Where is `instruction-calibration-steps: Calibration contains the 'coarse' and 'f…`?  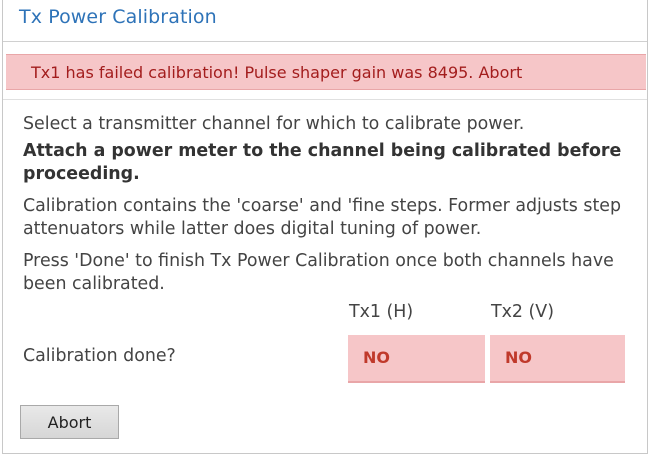 instruction-calibration-steps: Calibration contains the 'coarse' and 'f… is located at coordinates (322, 217).